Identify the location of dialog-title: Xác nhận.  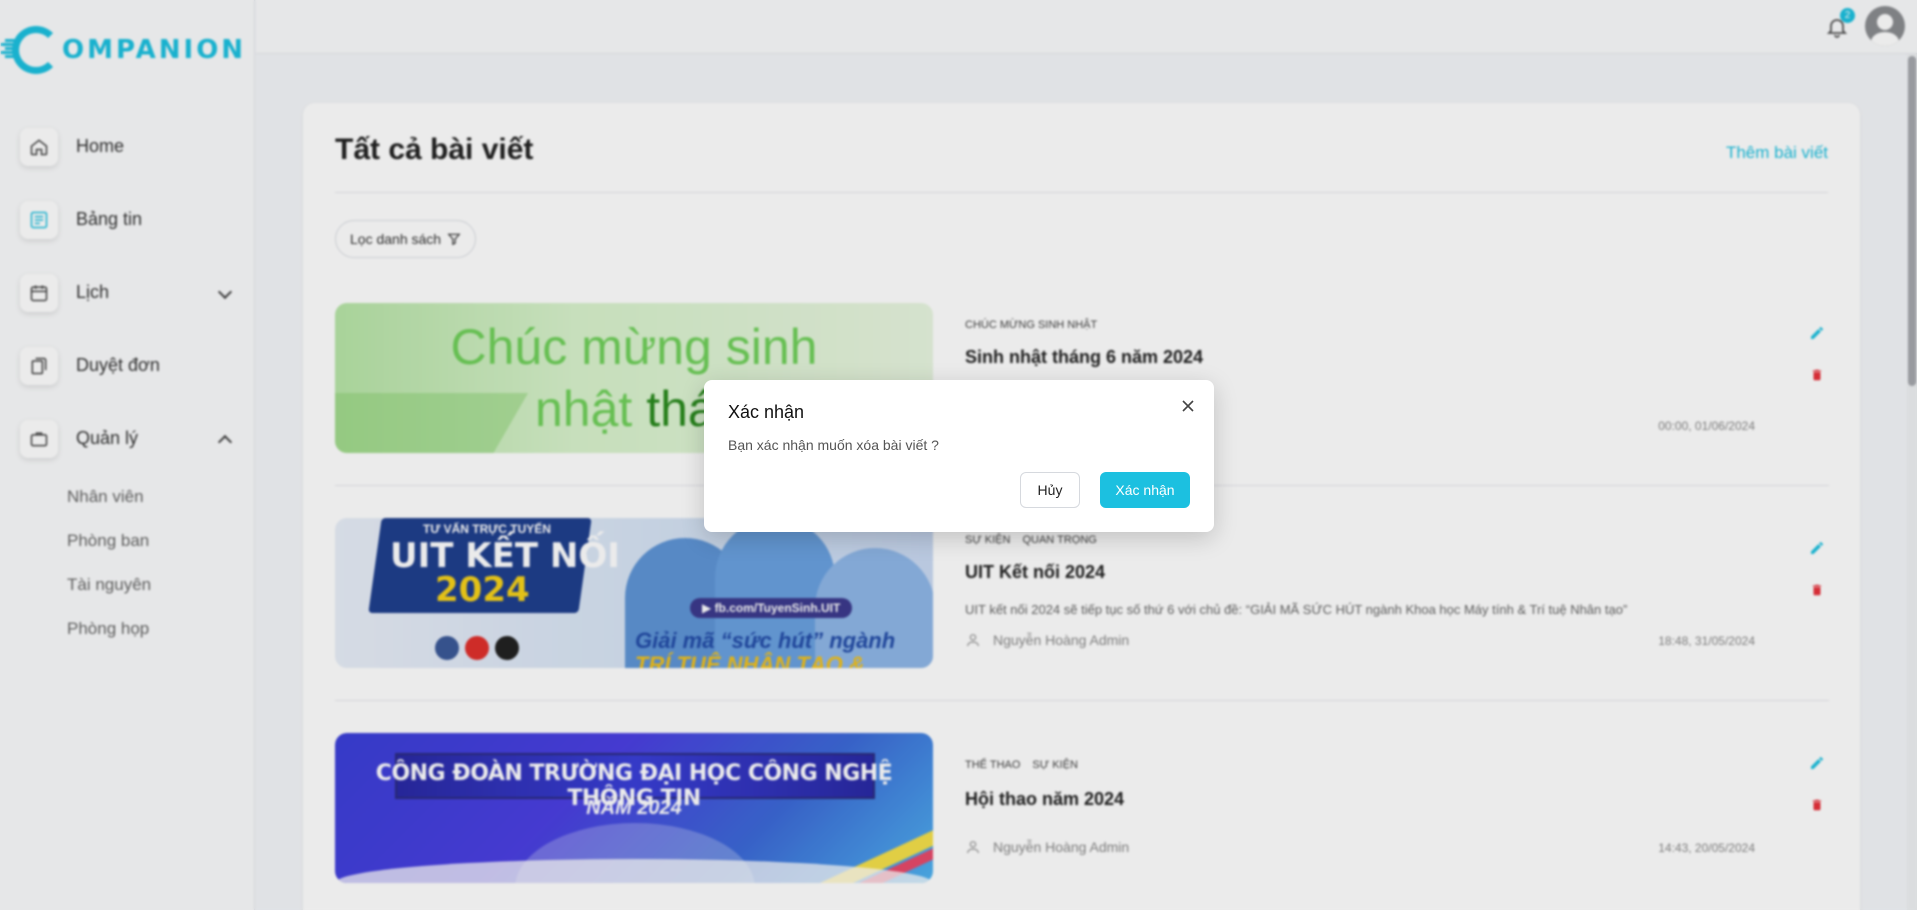
(766, 412).